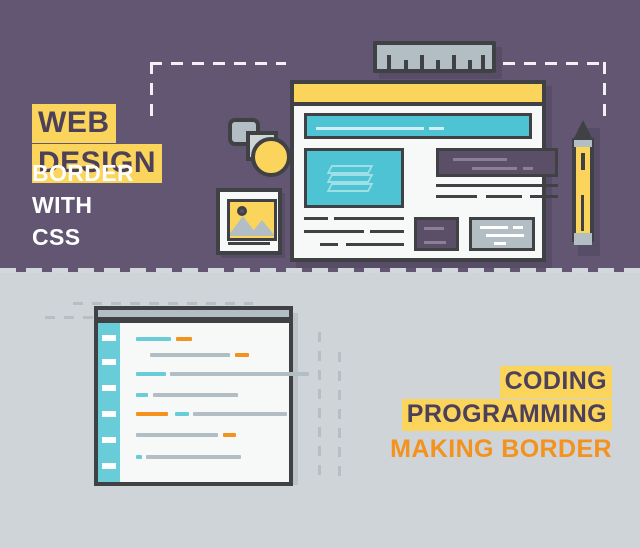 Image resolution: width=640 pixels, height=548 pixels. Describe the element at coordinates (497, 162) in the screenshot. I see `content-card` at that location.